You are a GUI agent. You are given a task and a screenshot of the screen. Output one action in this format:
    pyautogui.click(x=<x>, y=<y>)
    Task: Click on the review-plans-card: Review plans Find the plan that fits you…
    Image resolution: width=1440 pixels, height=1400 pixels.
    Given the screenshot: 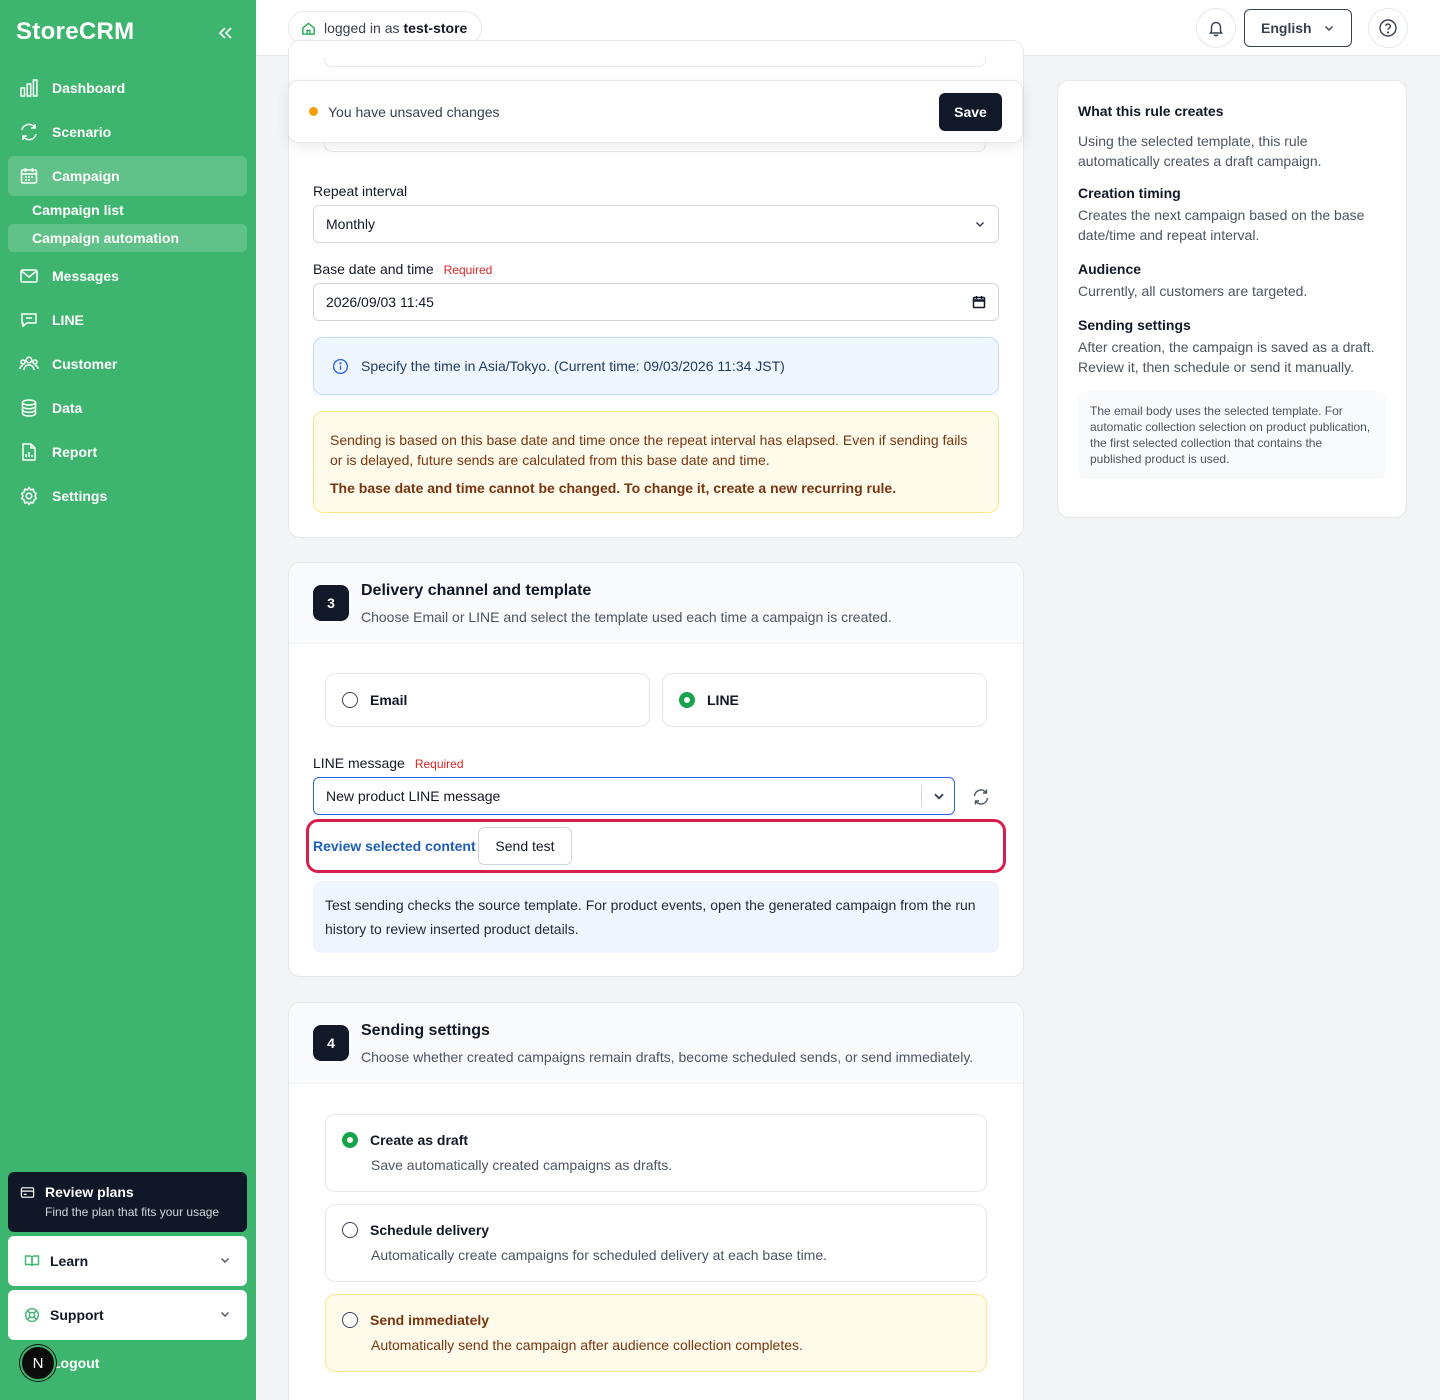 What is the action you would take?
    pyautogui.click(x=127, y=1202)
    